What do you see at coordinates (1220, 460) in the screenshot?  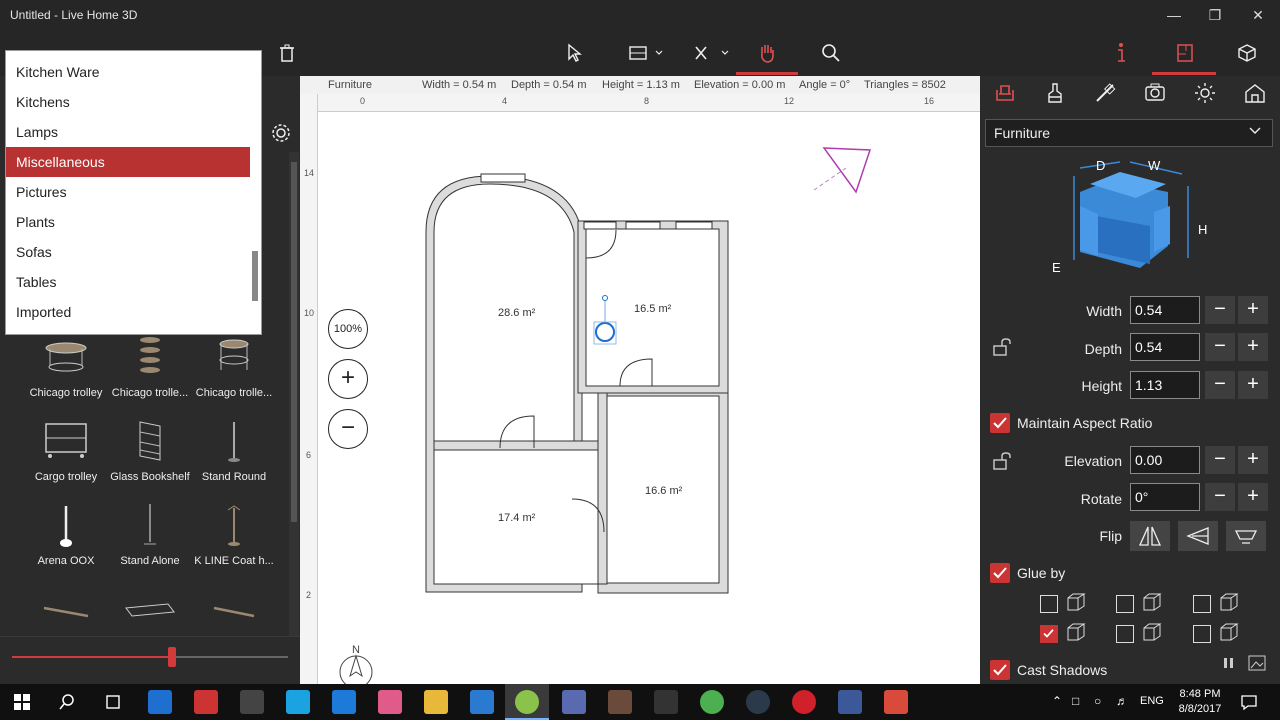 I see `elevation-decrease-button: −` at bounding box center [1220, 460].